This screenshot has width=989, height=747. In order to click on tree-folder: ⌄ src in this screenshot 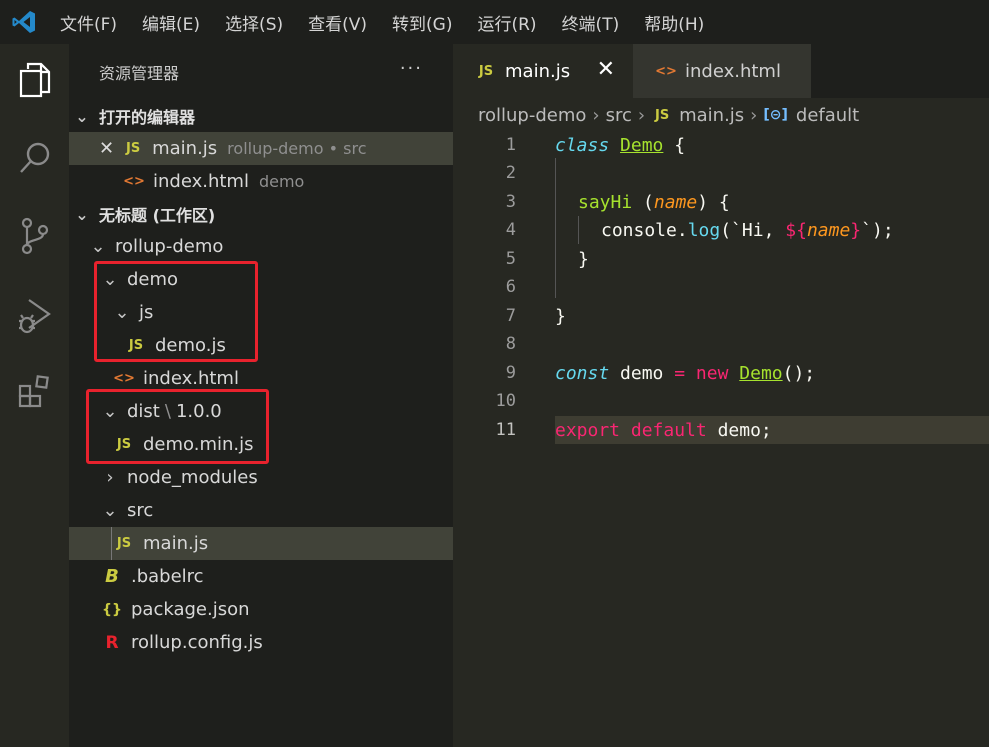, I will do `click(261, 510)`.